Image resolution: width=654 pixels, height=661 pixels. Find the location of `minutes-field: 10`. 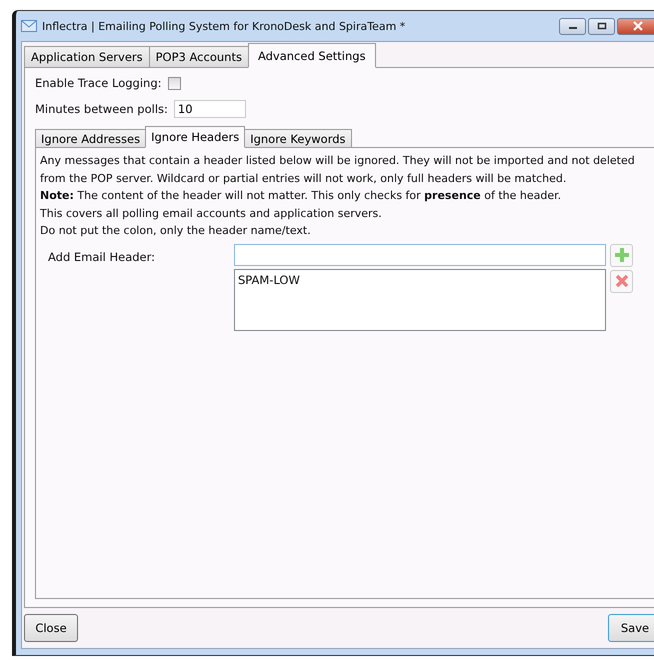

minutes-field: 10 is located at coordinates (210, 109).